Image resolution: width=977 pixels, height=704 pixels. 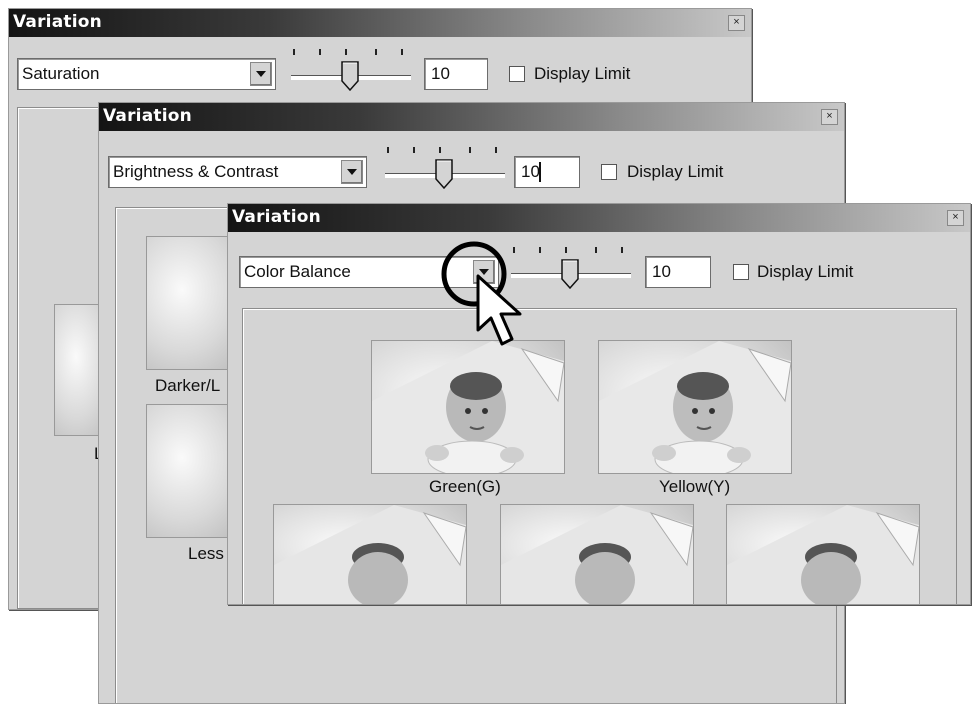 I want to click on variation-image-green, so click(x=468, y=407).